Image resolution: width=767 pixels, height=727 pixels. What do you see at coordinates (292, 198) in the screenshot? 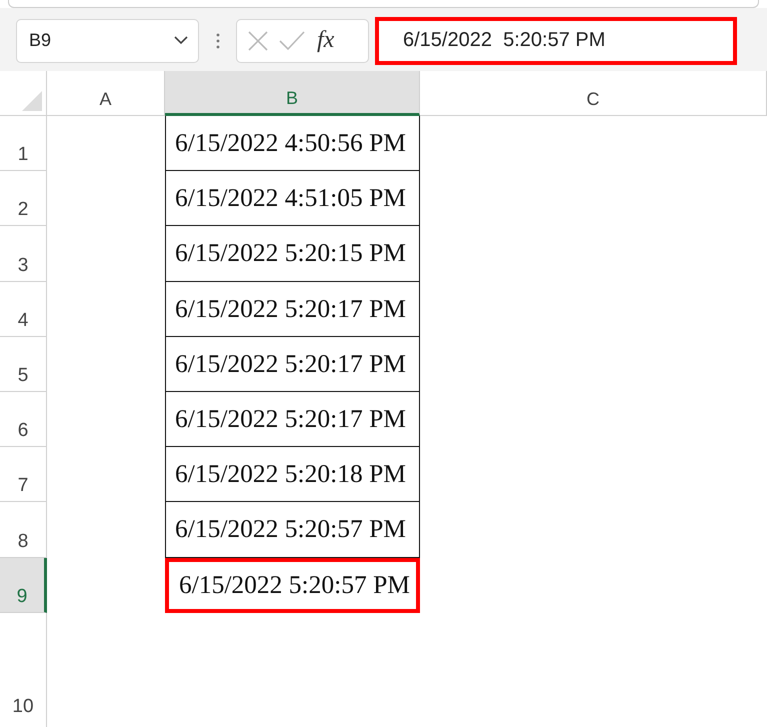
I see `table-cell: 6/15/2022 4:51:05 PM` at bounding box center [292, 198].